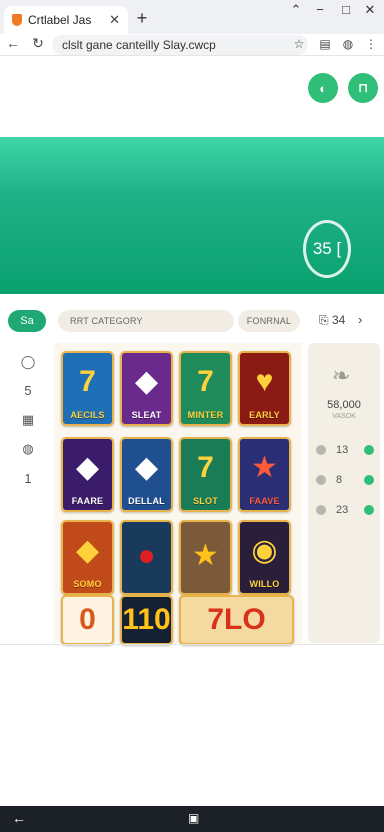  What do you see at coordinates (342, 450) in the screenshot?
I see `stat-value: 13` at bounding box center [342, 450].